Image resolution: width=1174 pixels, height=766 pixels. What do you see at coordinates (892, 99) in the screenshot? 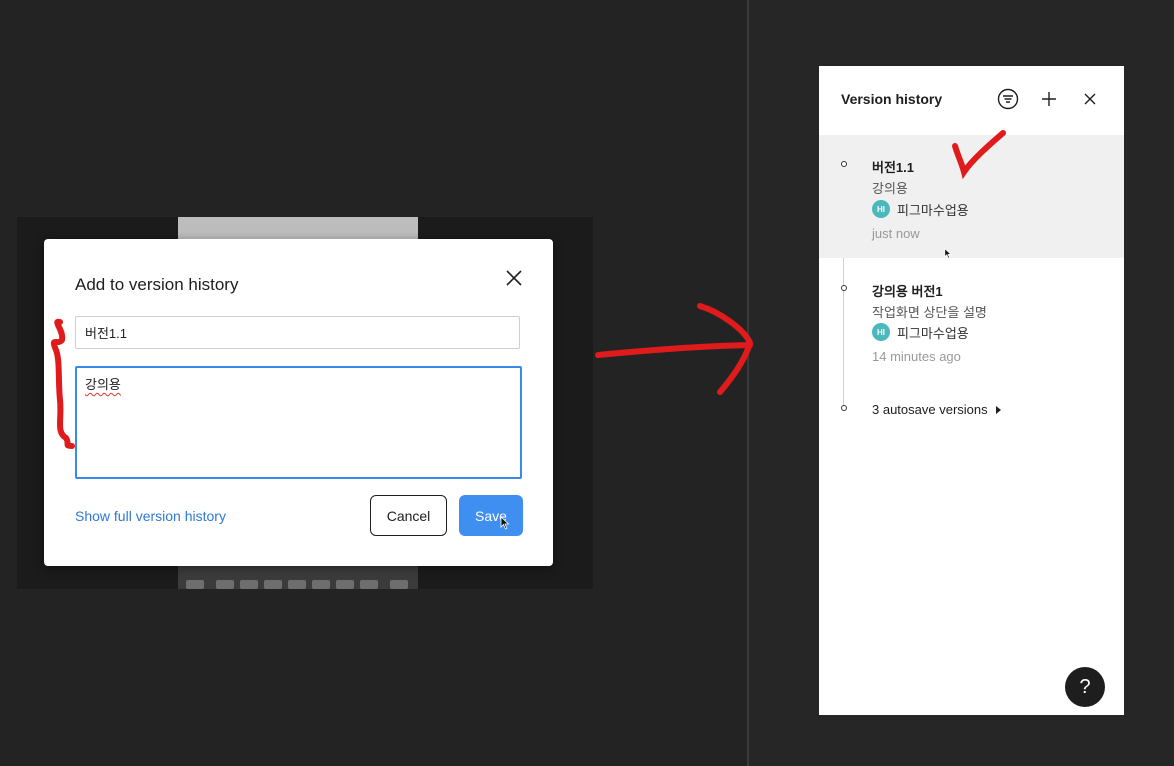
I see `panel-title: Version history` at bounding box center [892, 99].